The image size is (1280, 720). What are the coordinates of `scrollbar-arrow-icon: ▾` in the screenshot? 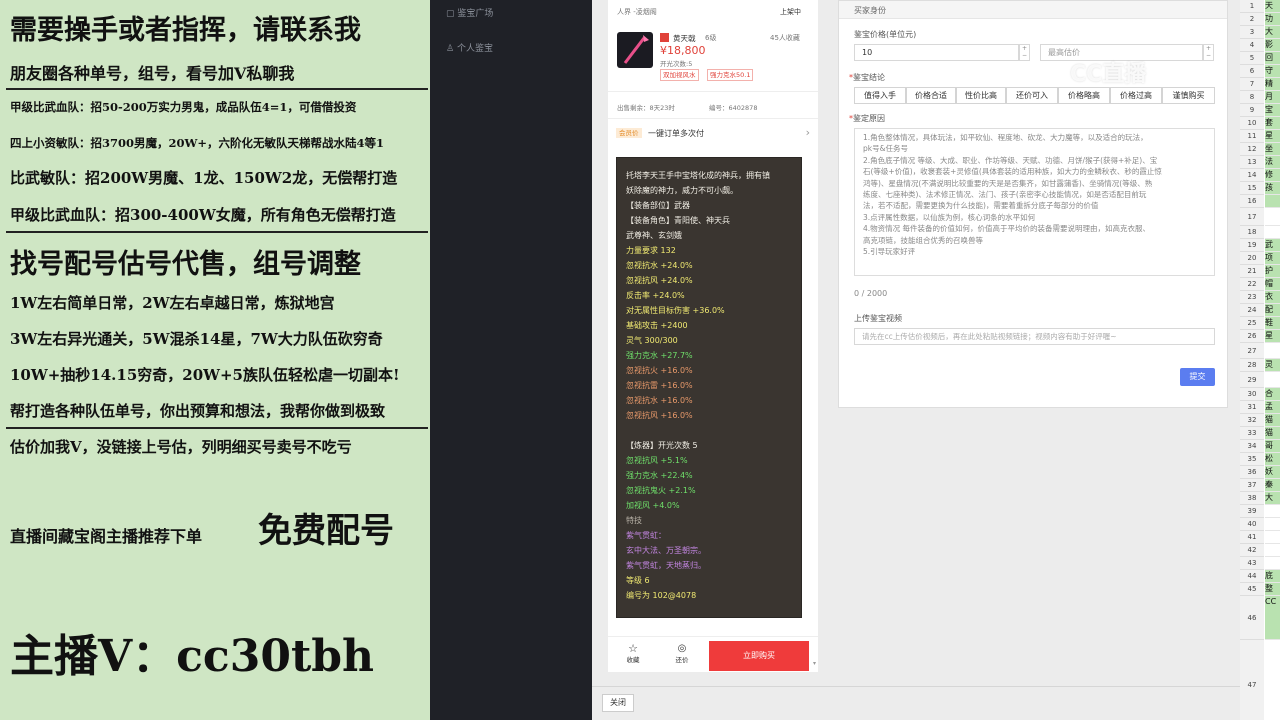 It's located at (815, 664).